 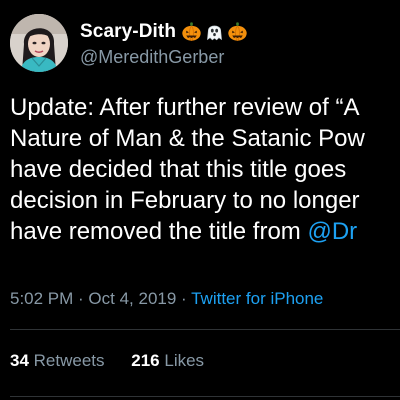 I want to click on retweets-label: Retweets, so click(x=69, y=360).